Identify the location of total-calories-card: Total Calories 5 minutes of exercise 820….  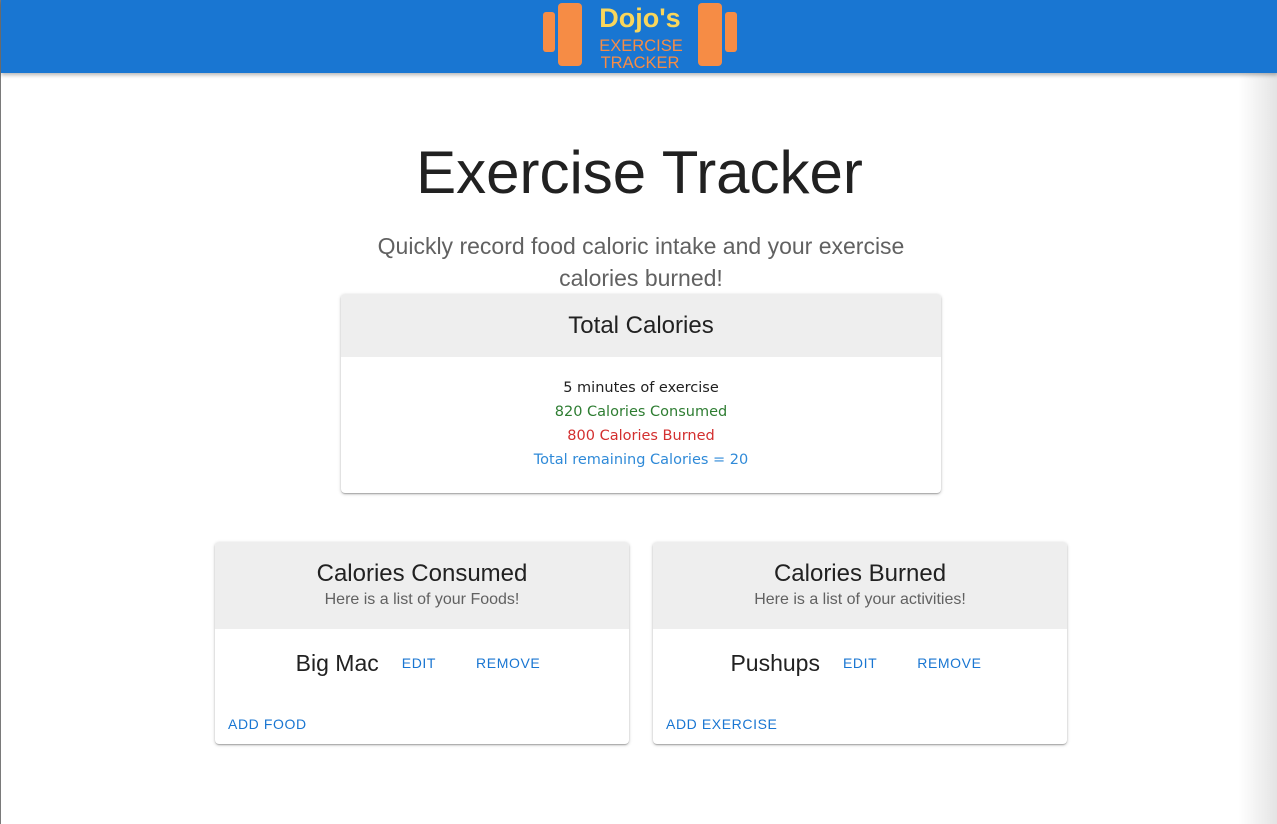
(641, 393).